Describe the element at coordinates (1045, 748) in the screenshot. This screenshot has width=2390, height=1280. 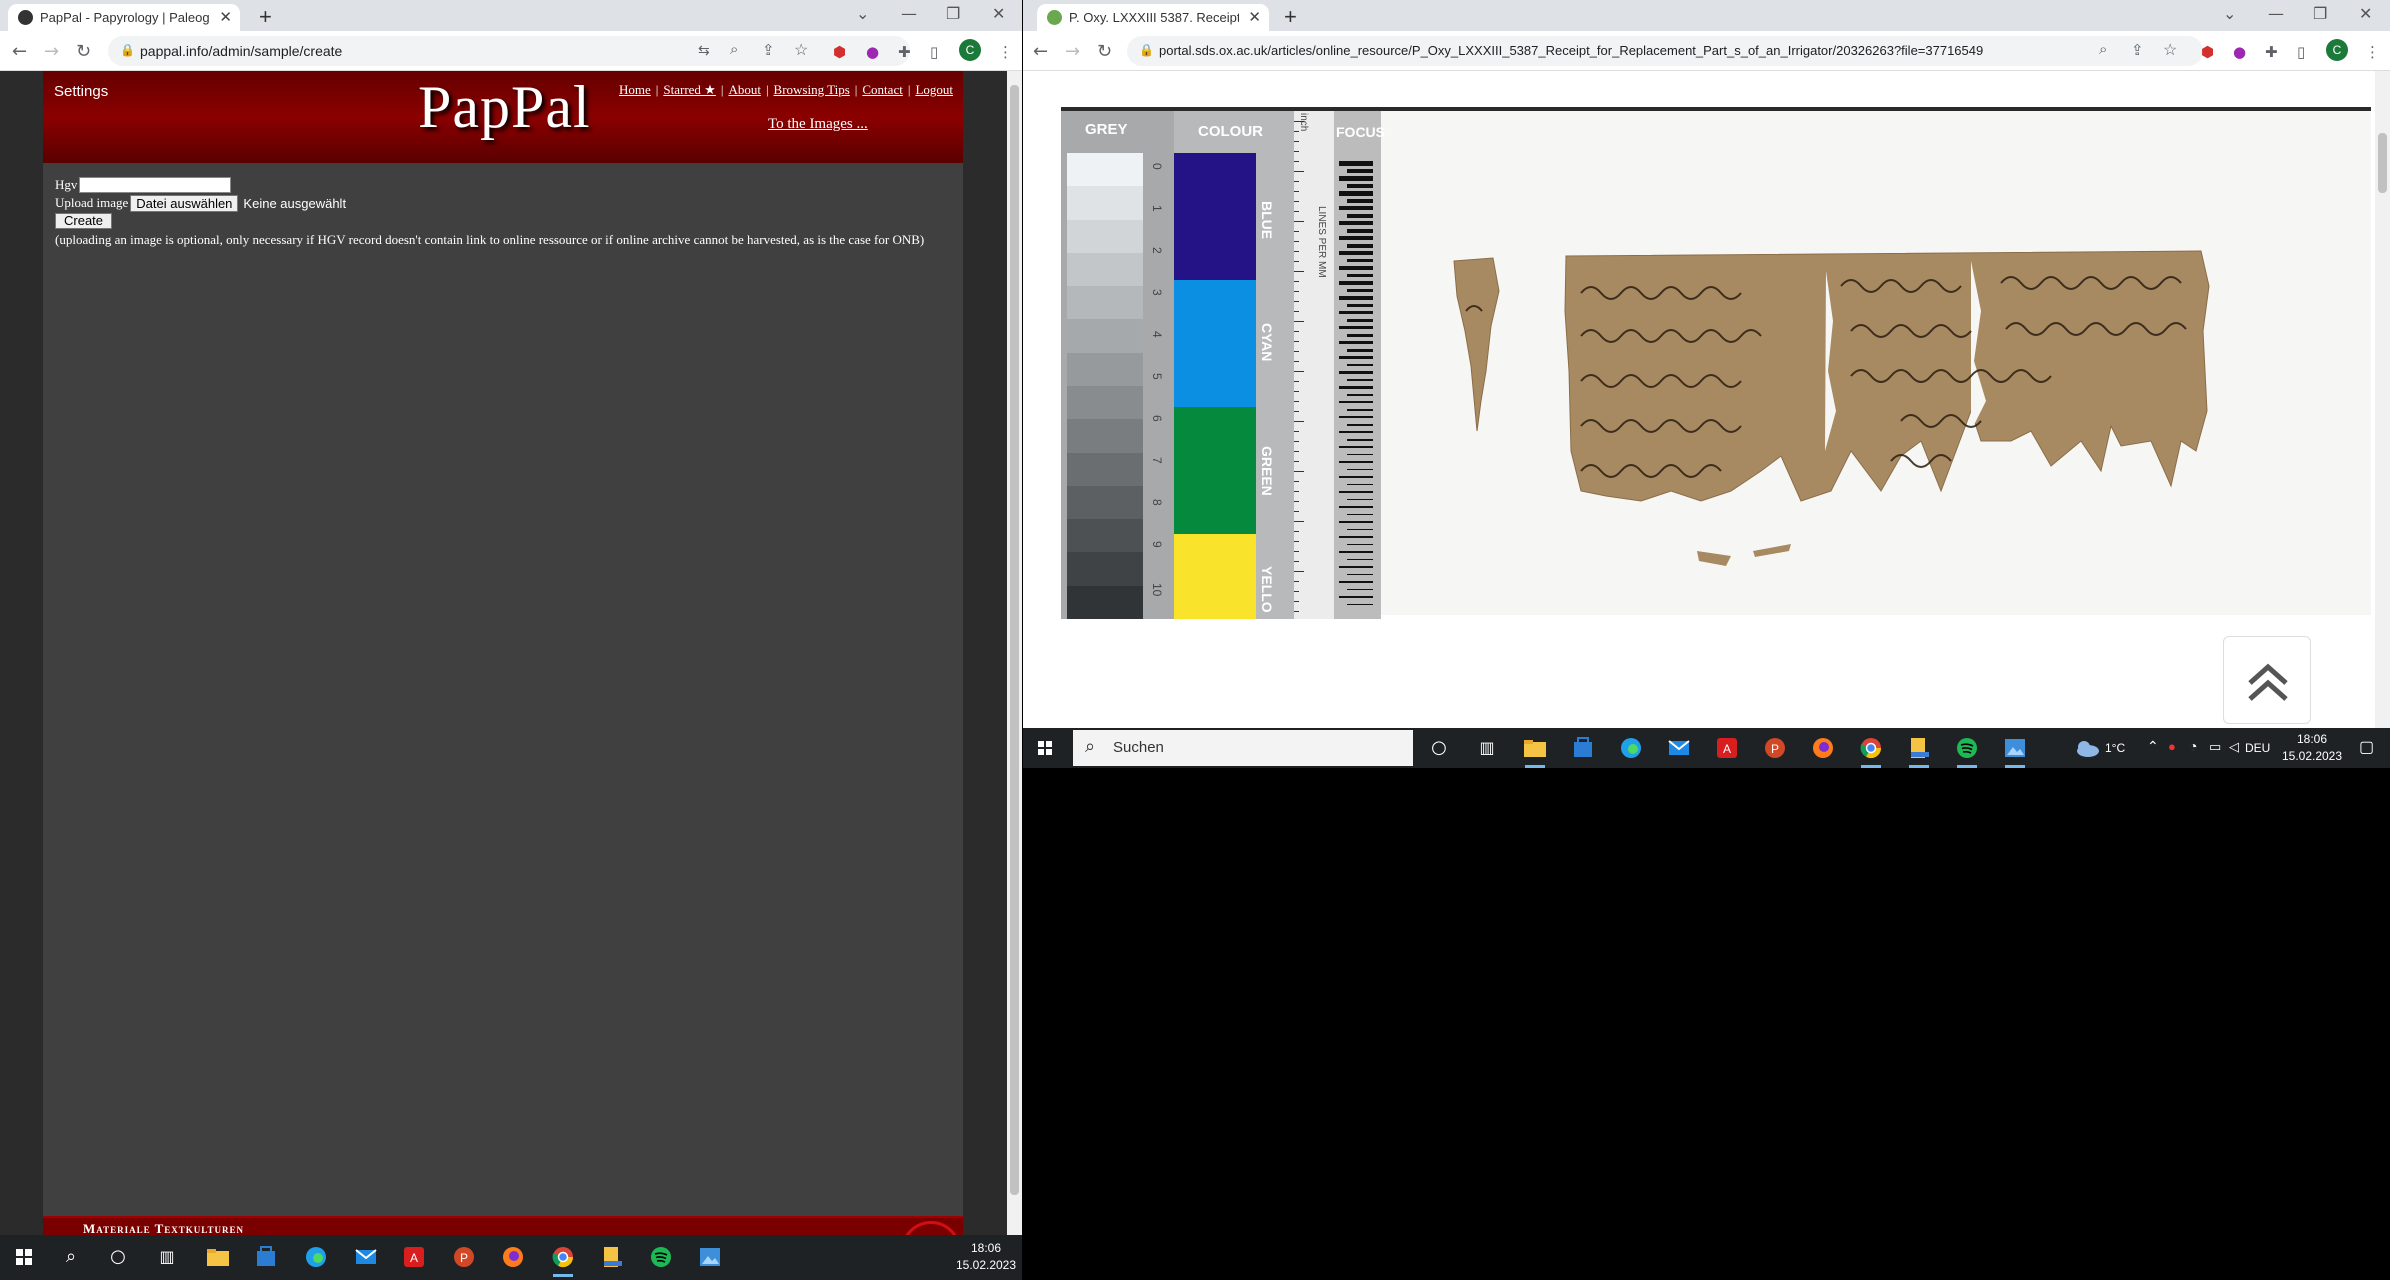
I see `right-windows-start-icon` at that location.